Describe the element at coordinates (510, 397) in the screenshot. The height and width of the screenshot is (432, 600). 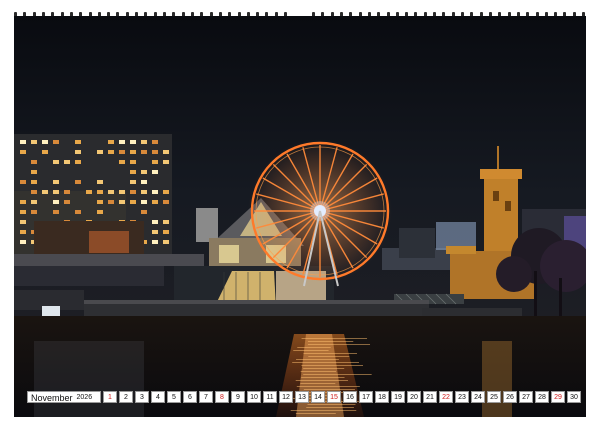
I see `day-cell: 26` at that location.